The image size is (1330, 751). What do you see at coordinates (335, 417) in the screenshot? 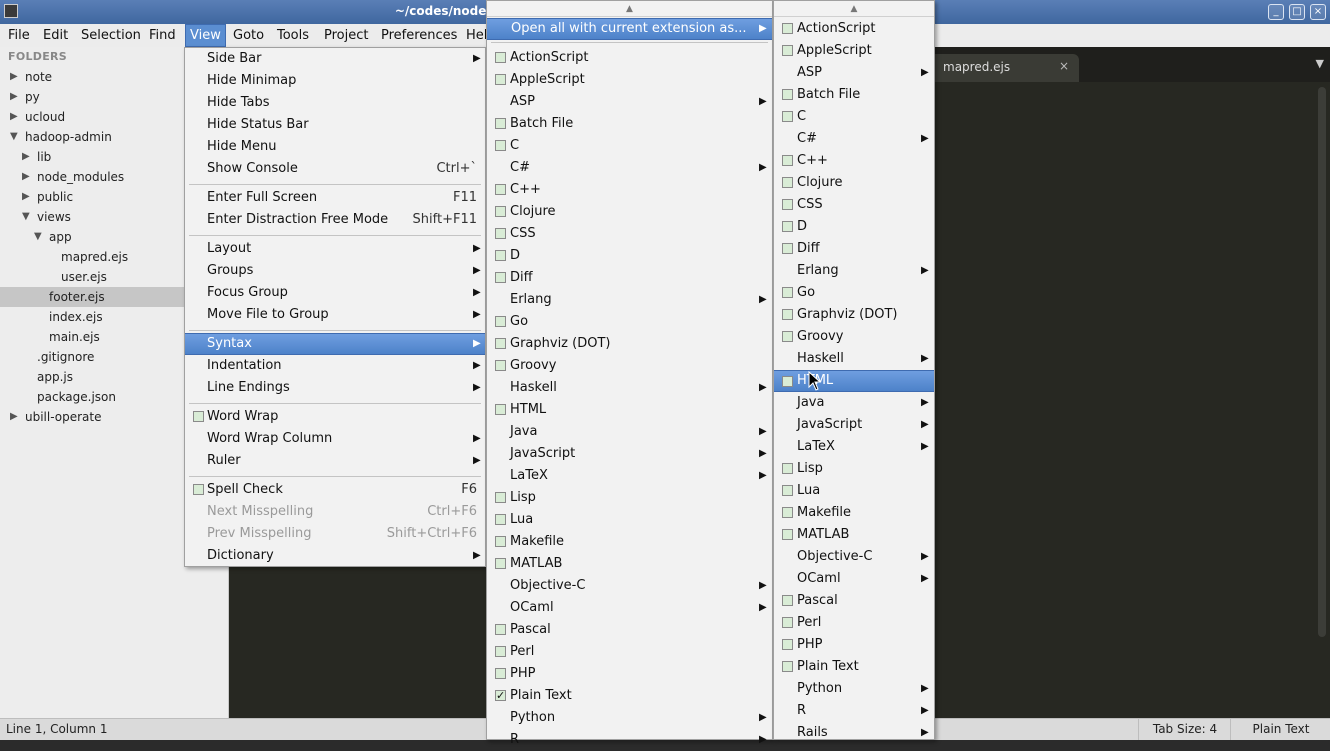
I see `view-menu-word-wrap: Word Wrap` at bounding box center [335, 417].